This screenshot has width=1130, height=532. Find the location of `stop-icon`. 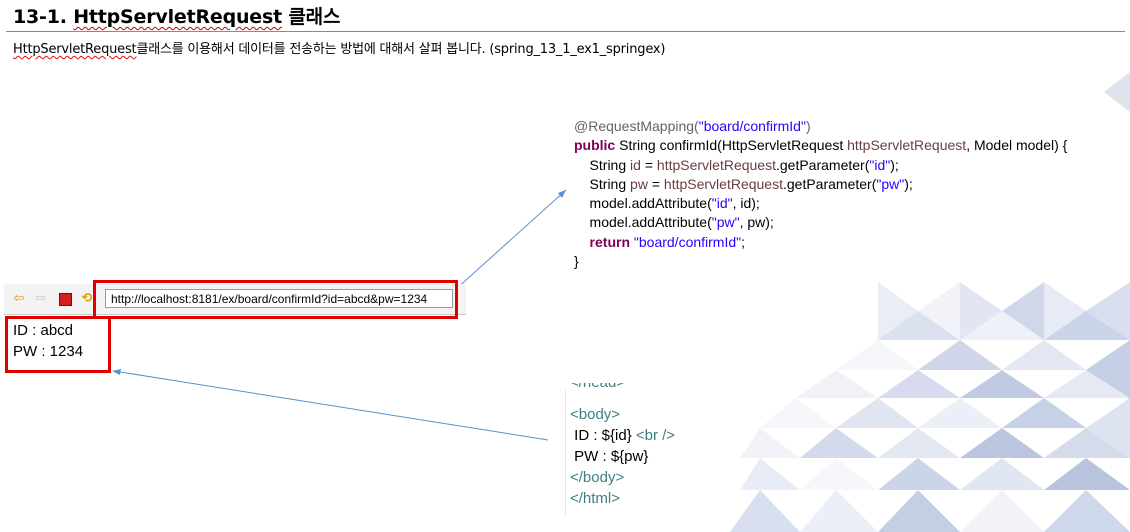

stop-icon is located at coordinates (65, 299).